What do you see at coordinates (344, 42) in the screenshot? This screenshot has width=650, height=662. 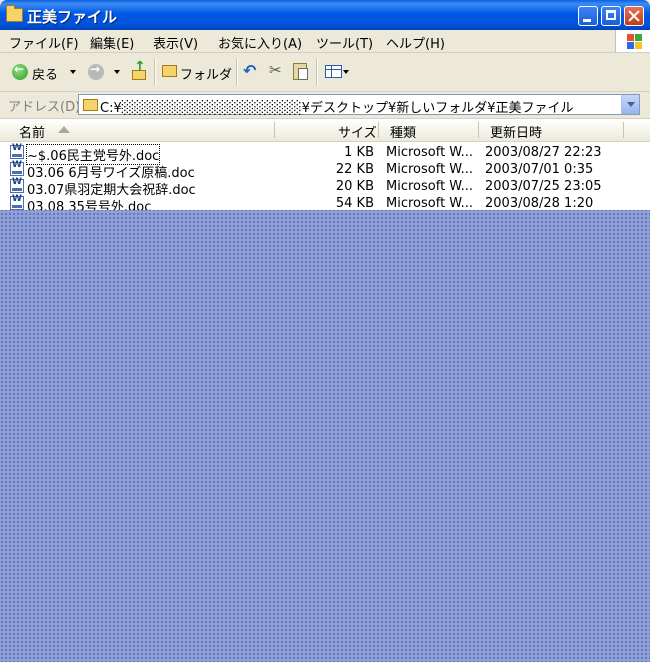 I see `menu-tools: ツール(T)` at bounding box center [344, 42].